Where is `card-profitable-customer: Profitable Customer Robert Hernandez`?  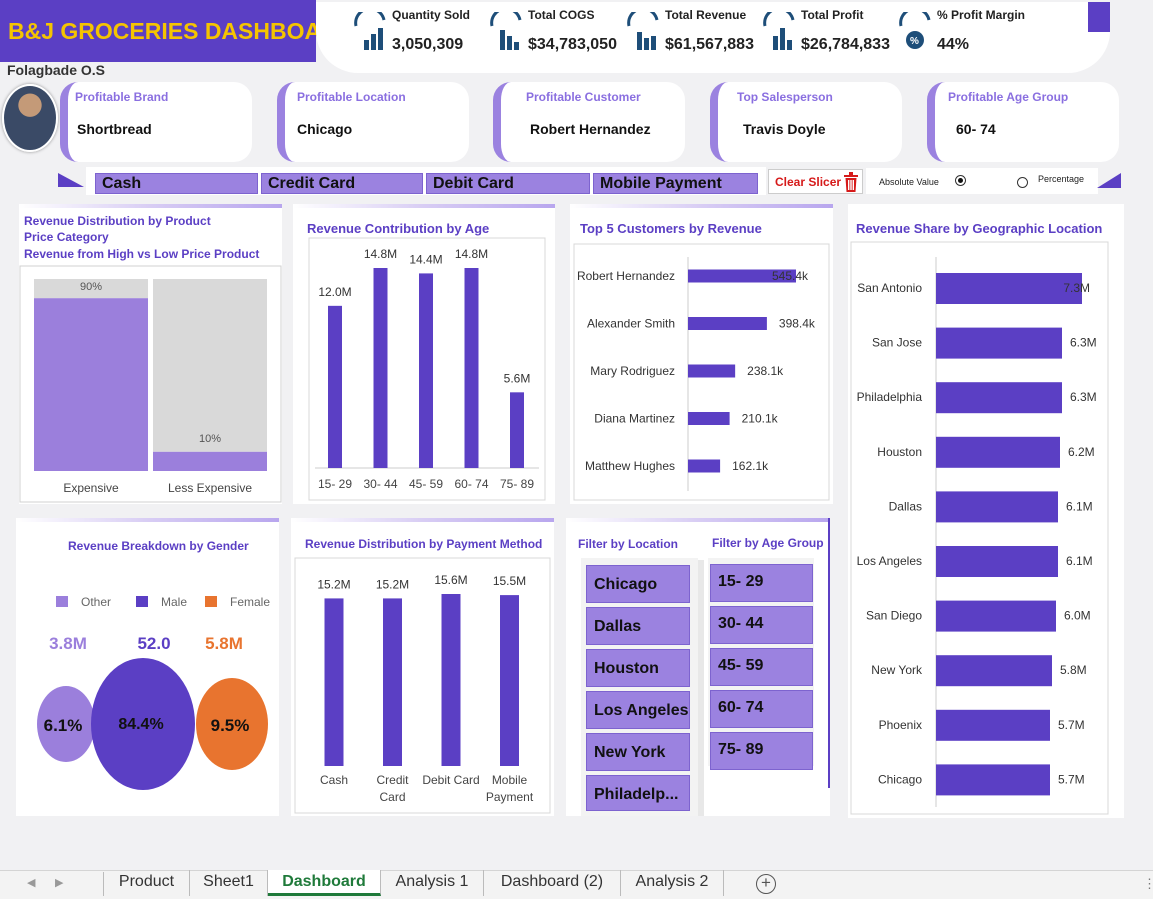
card-profitable-customer: Profitable Customer Robert Hernandez is located at coordinates (589, 122).